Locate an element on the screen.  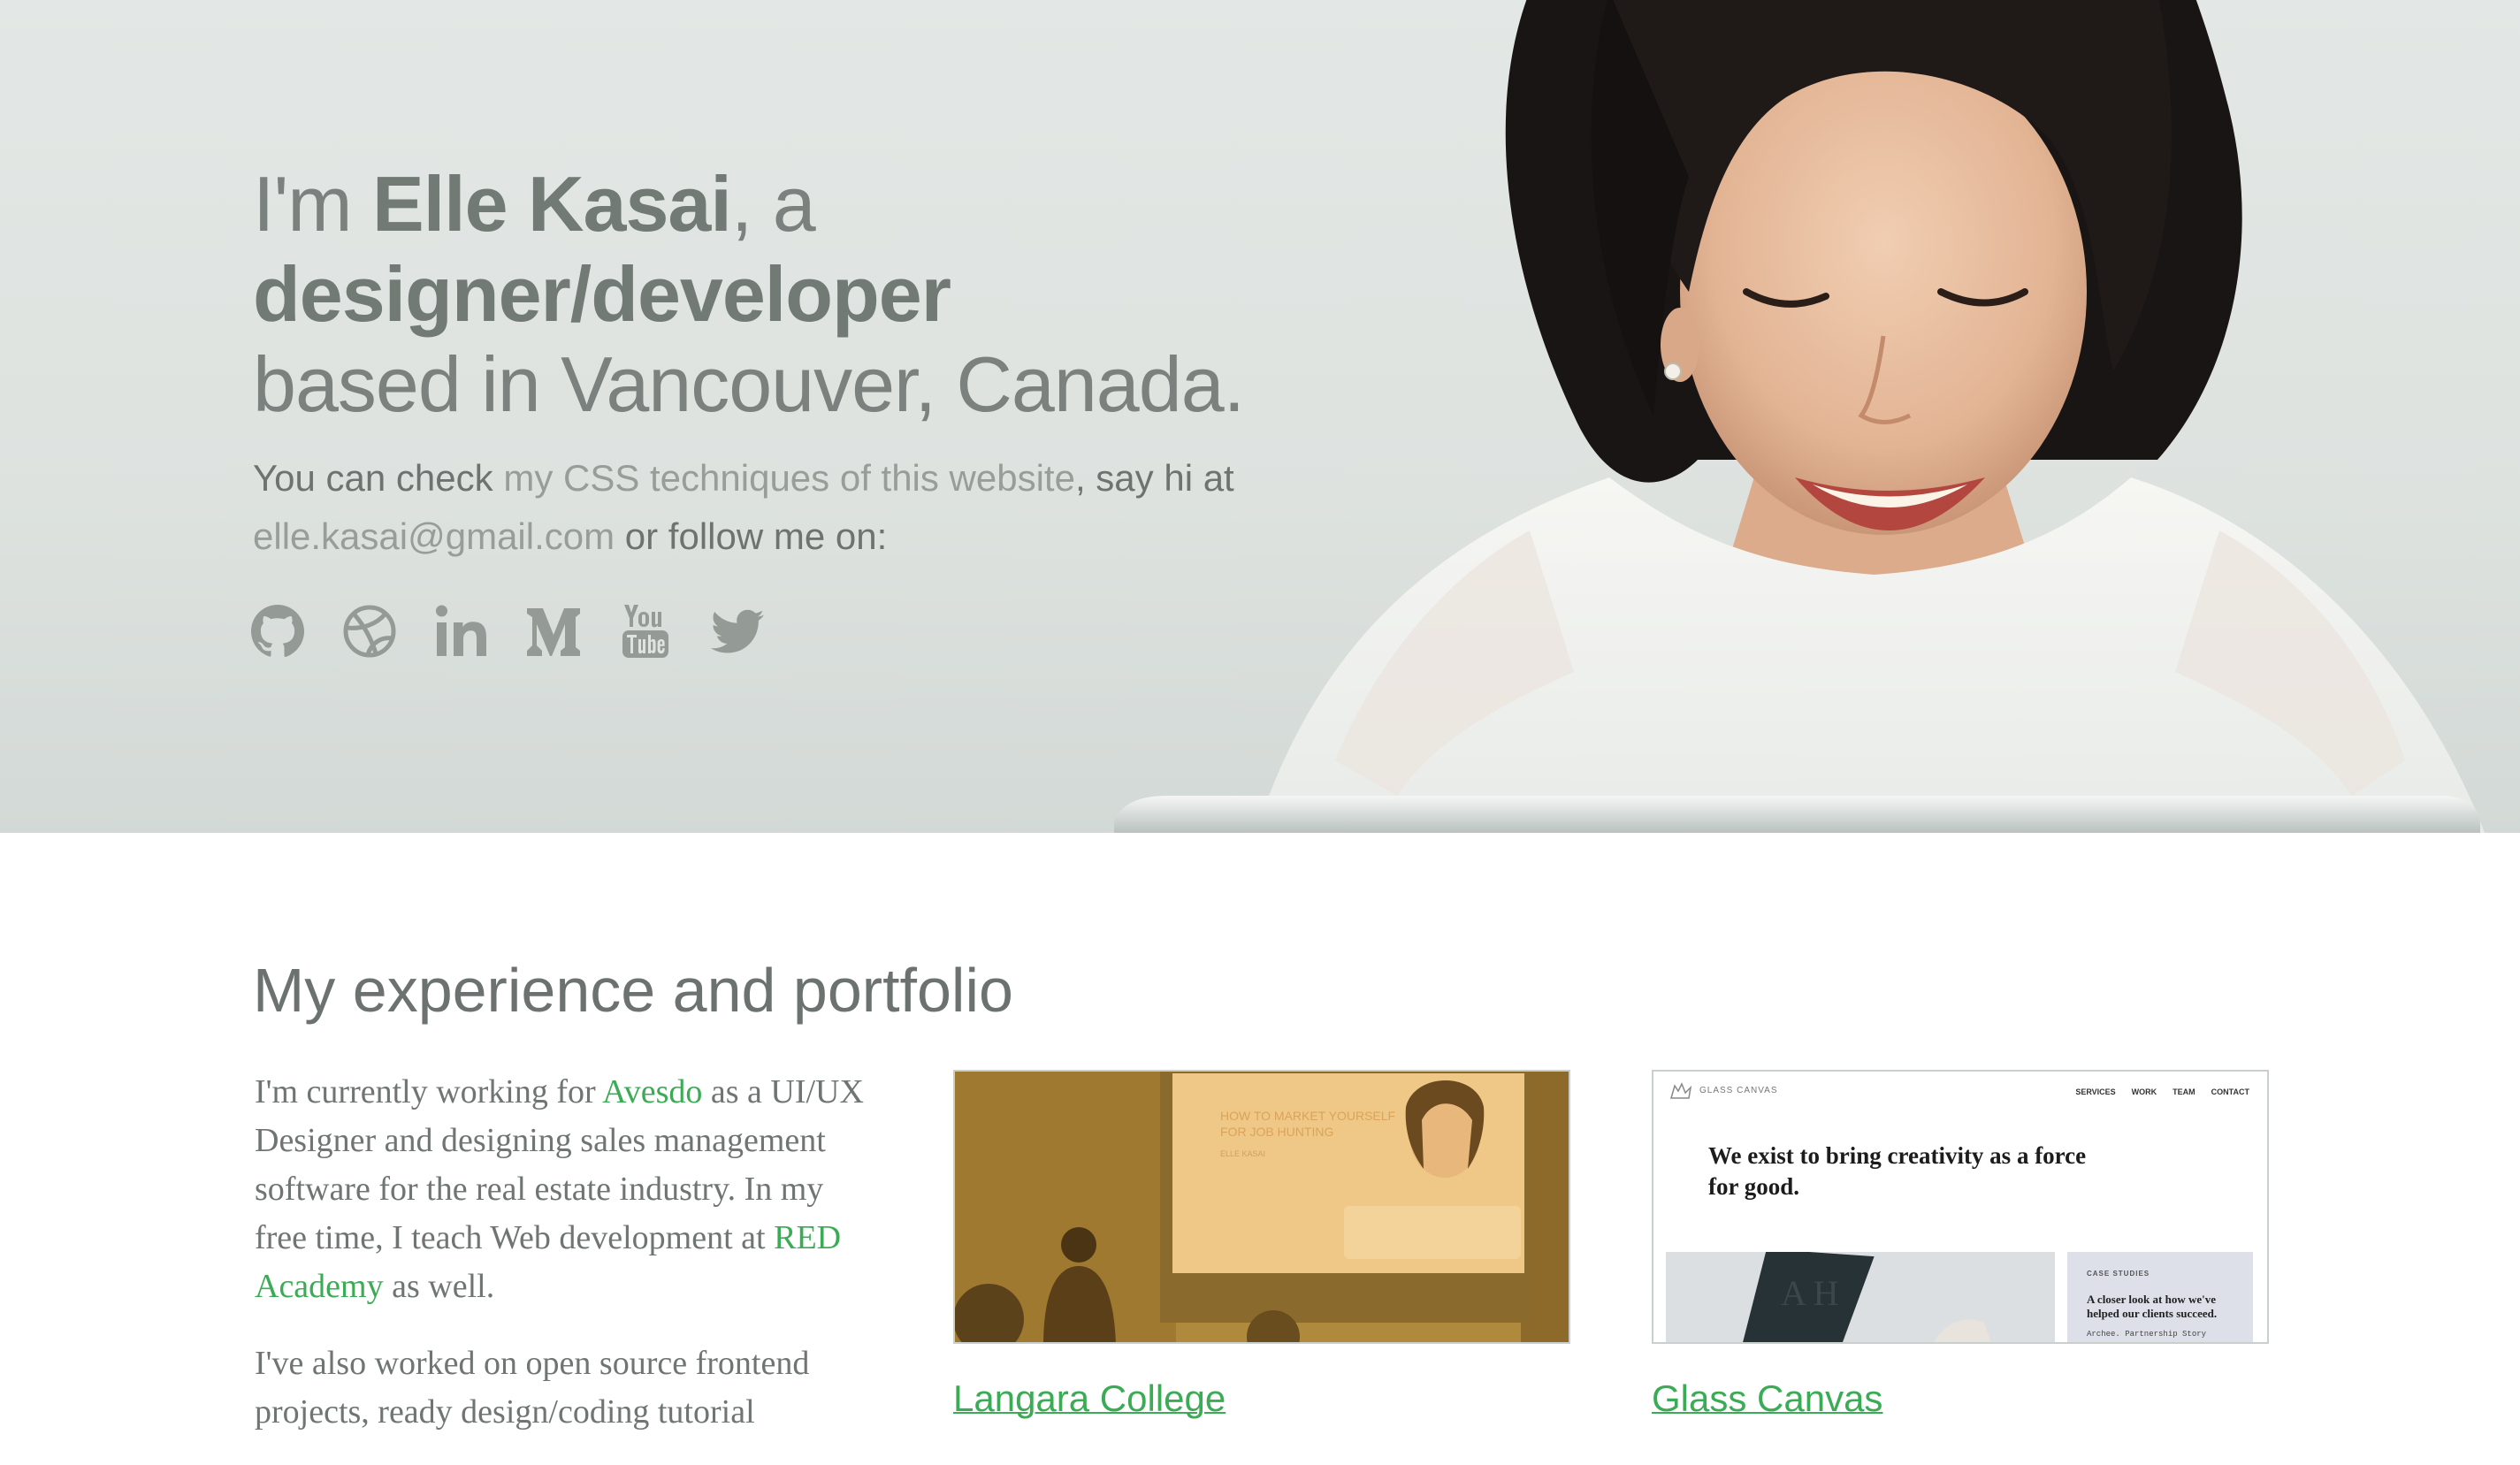
slide-author: ELLE KASAI is located at coordinates (1242, 1154).